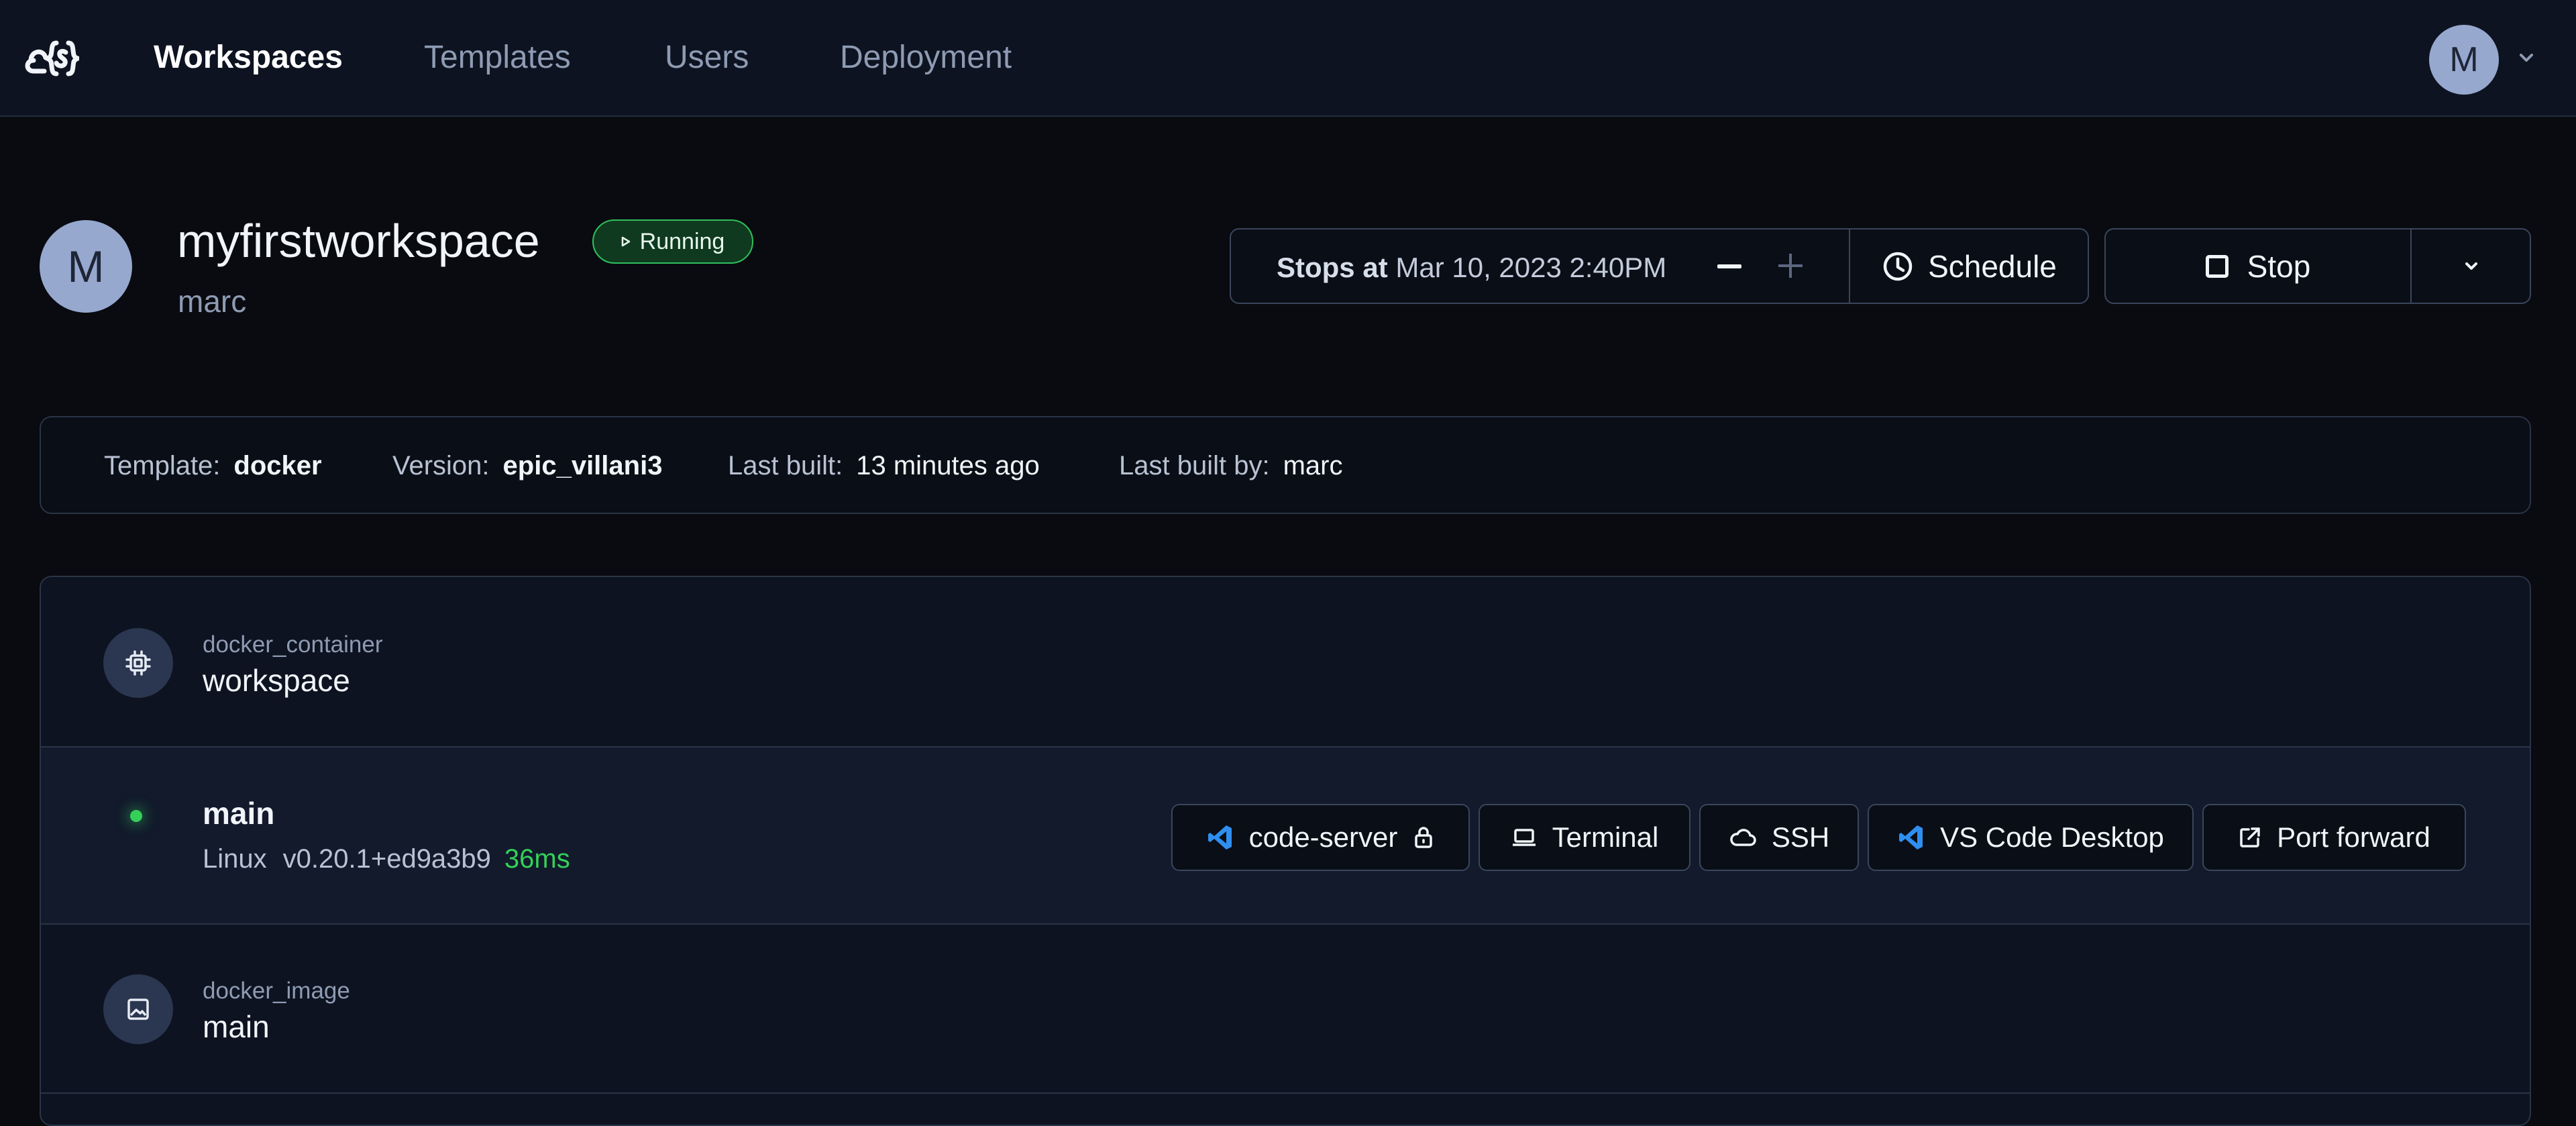  Describe the element at coordinates (1729, 266) in the screenshot. I see `decrease-deadline-button` at that location.